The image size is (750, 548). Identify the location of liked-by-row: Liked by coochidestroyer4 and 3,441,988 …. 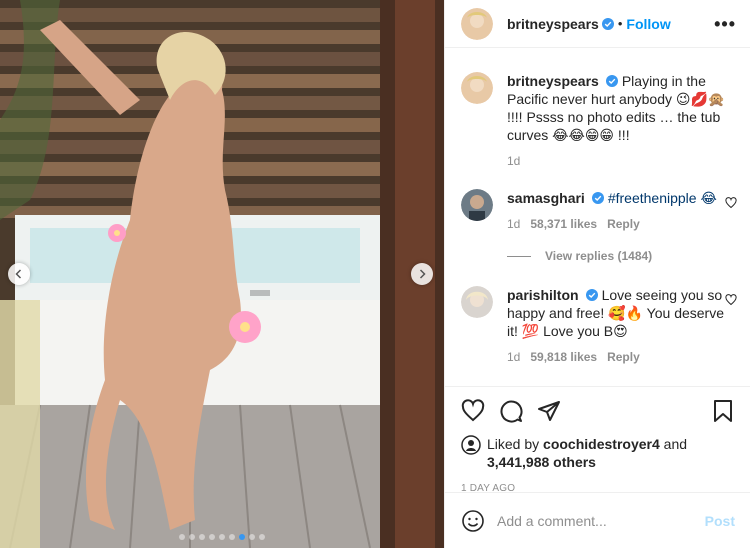
(598, 453).